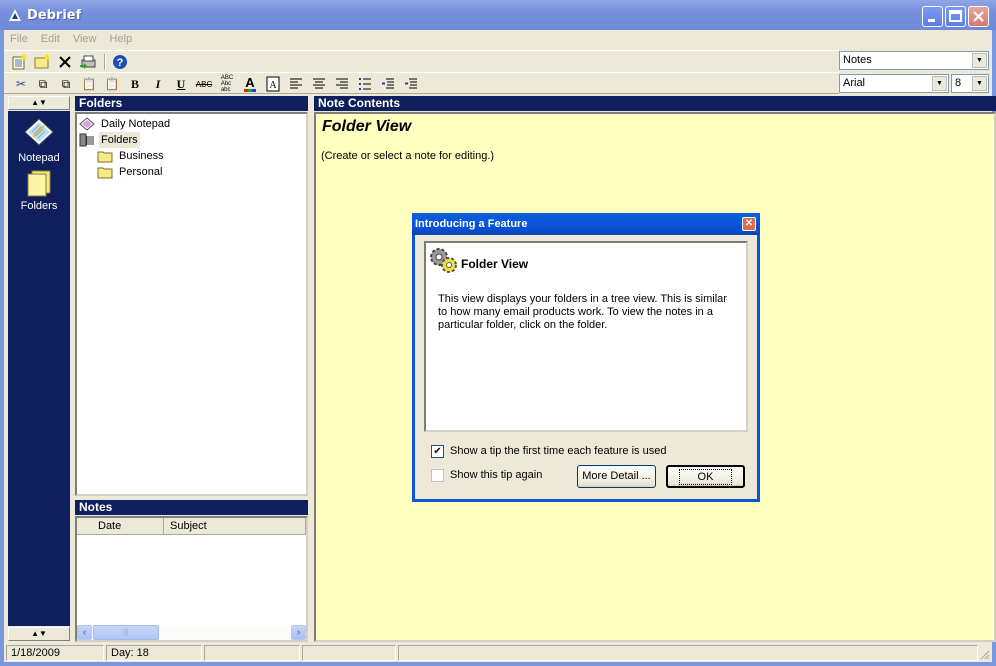 The image size is (996, 666). What do you see at coordinates (914, 60) in the screenshot?
I see `view-combo: Notes ▼` at bounding box center [914, 60].